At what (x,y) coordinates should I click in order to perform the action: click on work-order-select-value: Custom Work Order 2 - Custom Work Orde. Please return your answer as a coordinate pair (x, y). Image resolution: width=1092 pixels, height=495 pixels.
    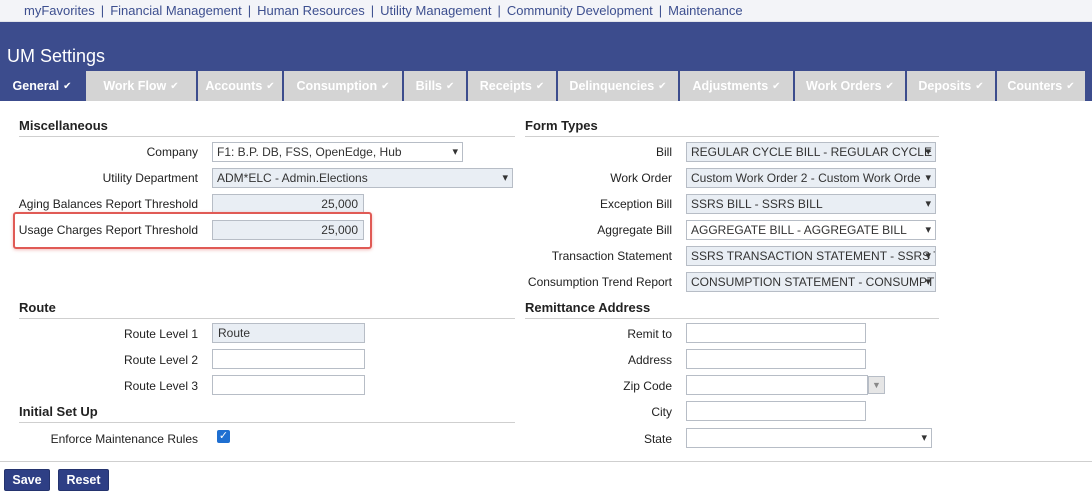
    Looking at the image, I should click on (806, 178).